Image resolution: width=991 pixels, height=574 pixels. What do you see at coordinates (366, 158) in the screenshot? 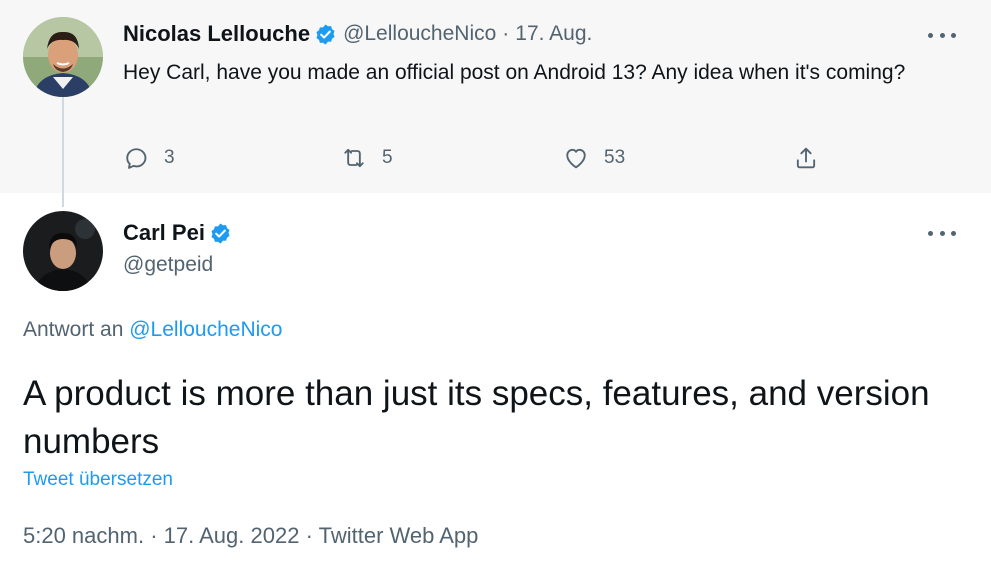
I see `retweet-button: 5` at bounding box center [366, 158].